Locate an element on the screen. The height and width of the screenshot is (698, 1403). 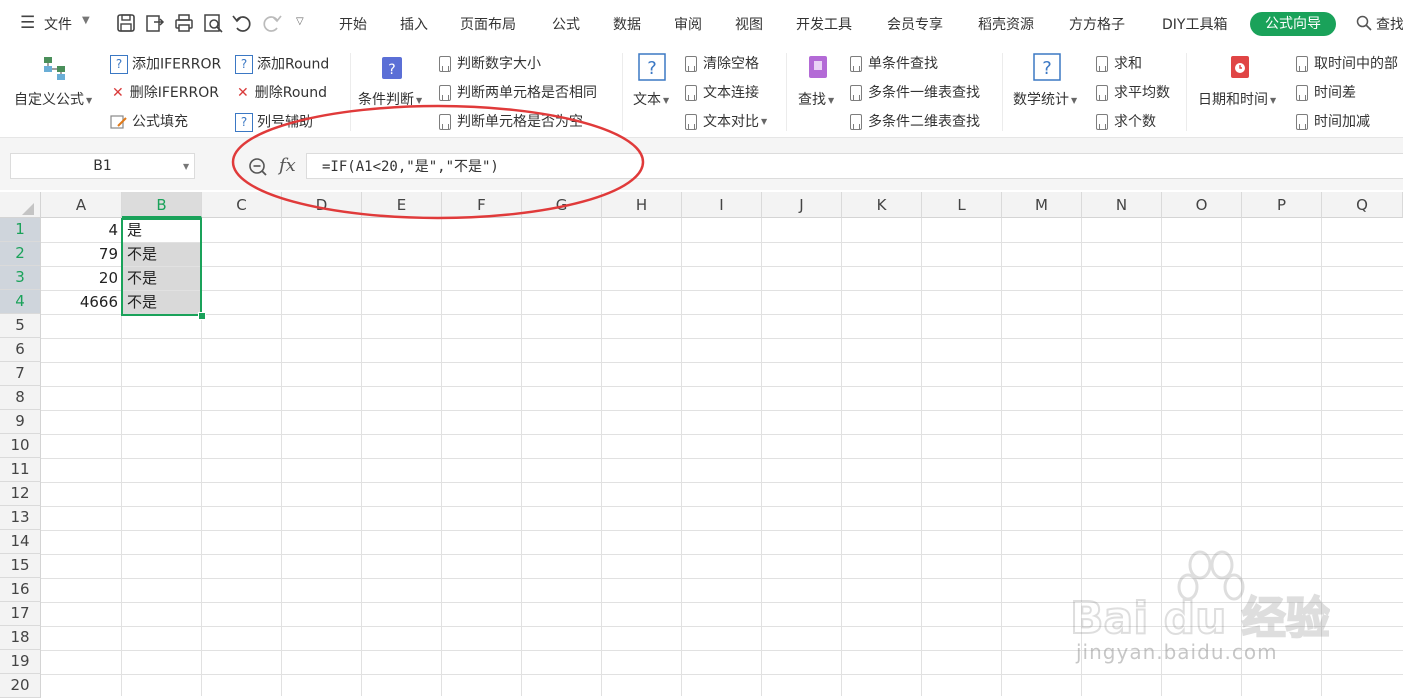
file-menu: 文件 is located at coordinates (58, 24).